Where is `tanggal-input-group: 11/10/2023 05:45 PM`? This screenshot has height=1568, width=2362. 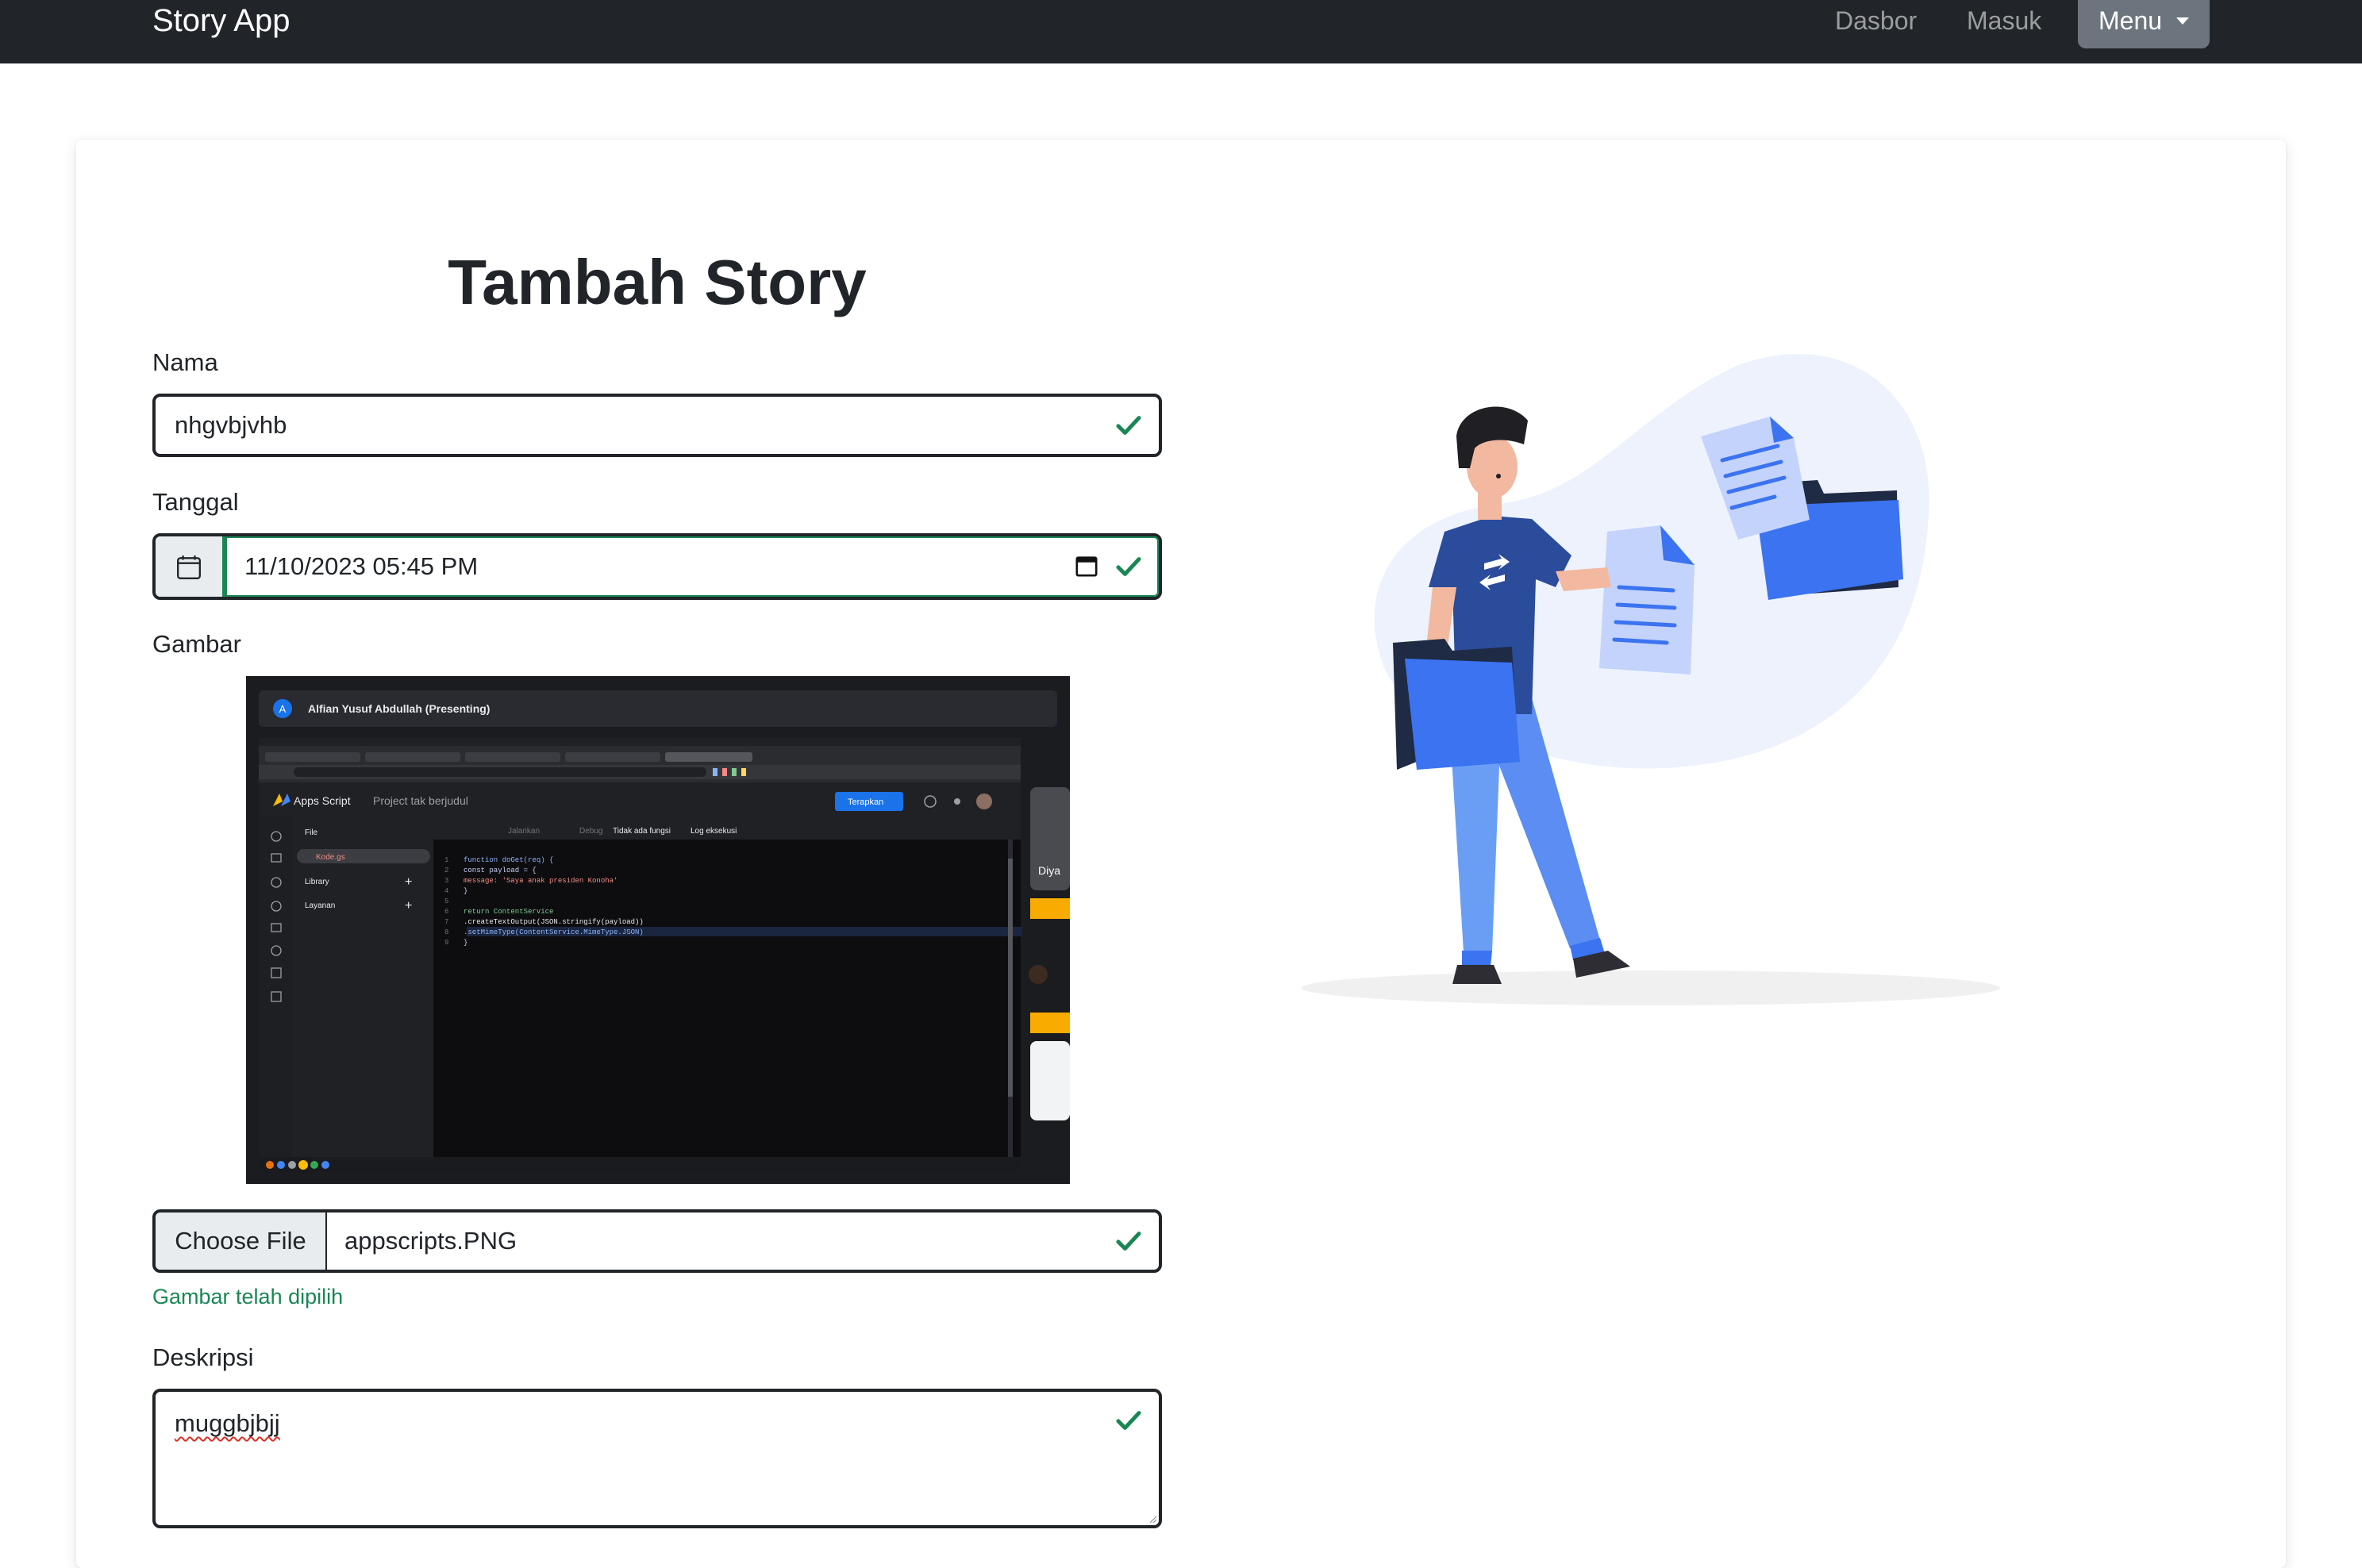 tanggal-input-group: 11/10/2023 05:45 PM is located at coordinates (657, 566).